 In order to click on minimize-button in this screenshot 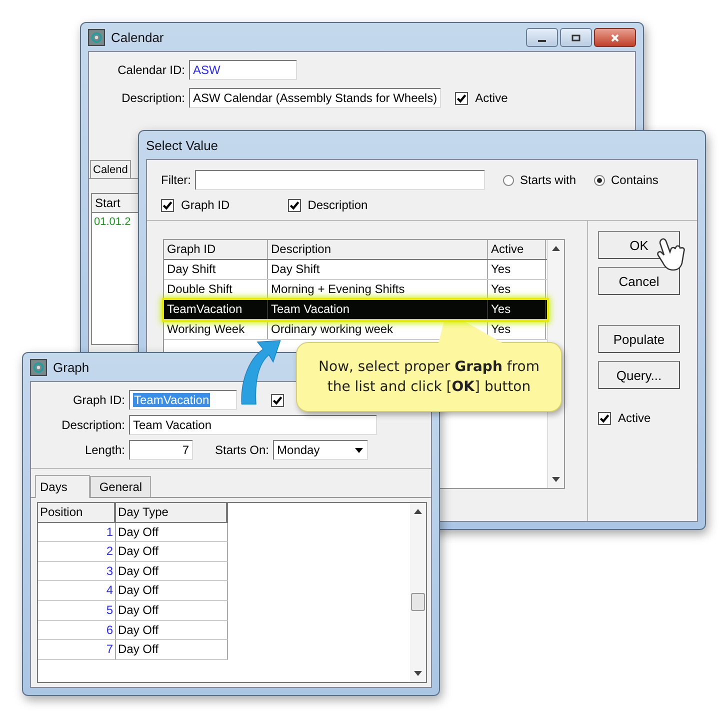, I will do `click(542, 37)`.